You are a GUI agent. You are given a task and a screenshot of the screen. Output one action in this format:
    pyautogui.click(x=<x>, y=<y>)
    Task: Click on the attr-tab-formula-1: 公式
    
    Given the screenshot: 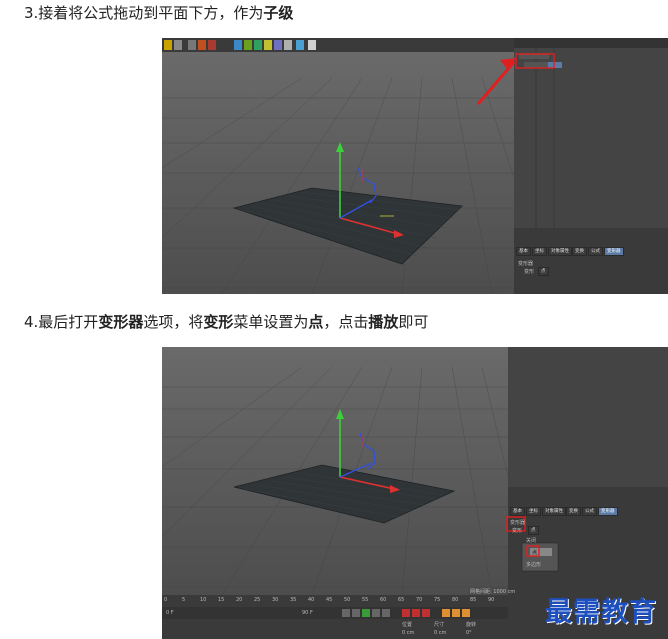 What is the action you would take?
    pyautogui.click(x=595, y=251)
    